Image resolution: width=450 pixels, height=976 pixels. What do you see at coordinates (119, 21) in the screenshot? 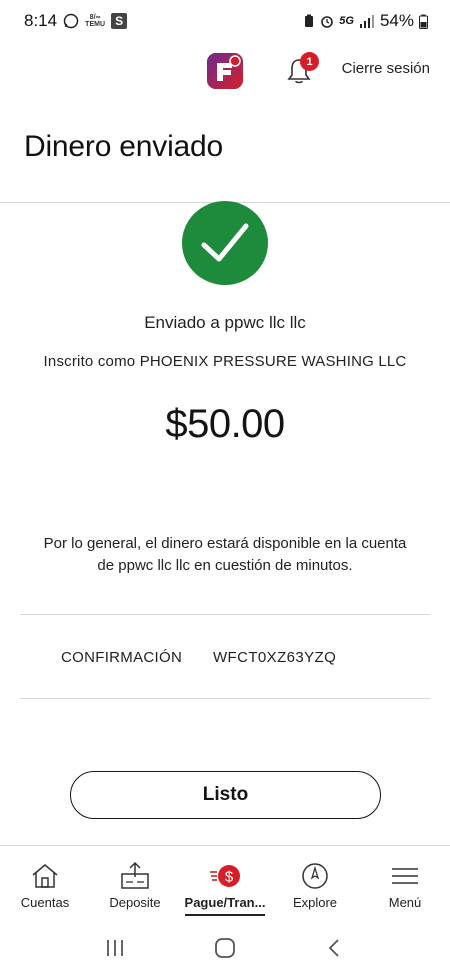
I see `s-notification-icon: S` at bounding box center [119, 21].